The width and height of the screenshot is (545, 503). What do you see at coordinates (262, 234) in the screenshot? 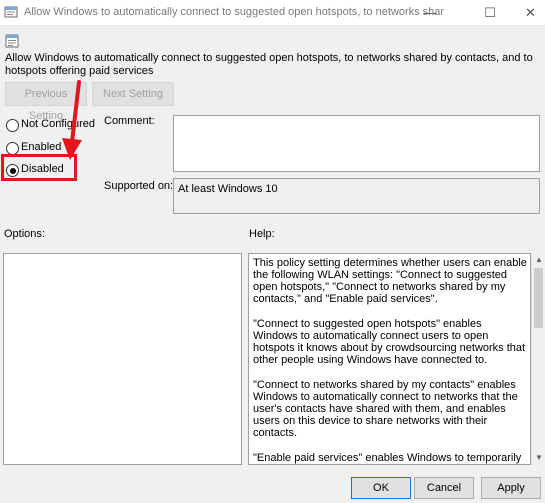
I see `help-label: Help:` at bounding box center [262, 234].